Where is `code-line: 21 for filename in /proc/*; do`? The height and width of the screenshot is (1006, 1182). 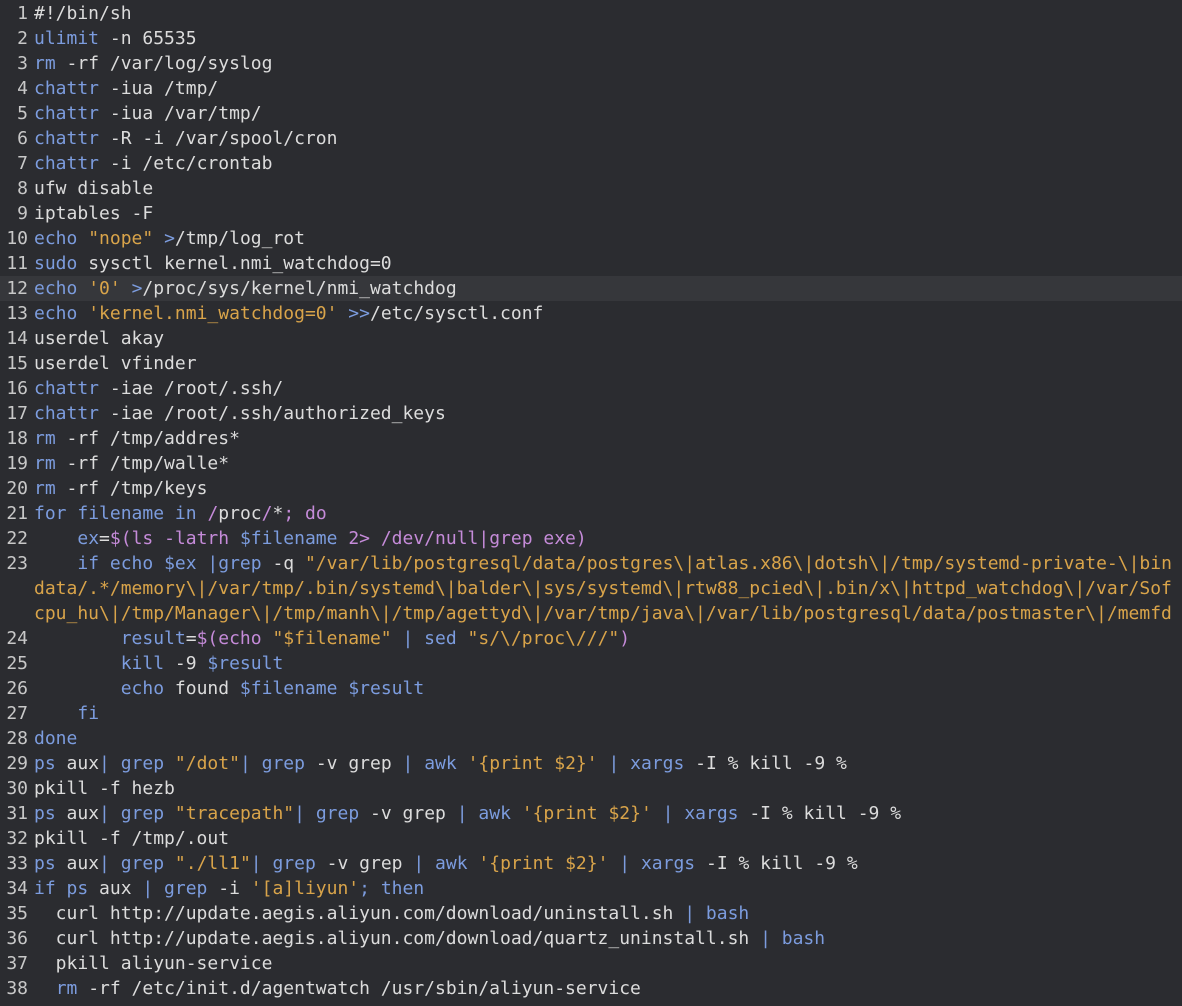
code-line: 21 for filename in /proc/*; do is located at coordinates (591, 513).